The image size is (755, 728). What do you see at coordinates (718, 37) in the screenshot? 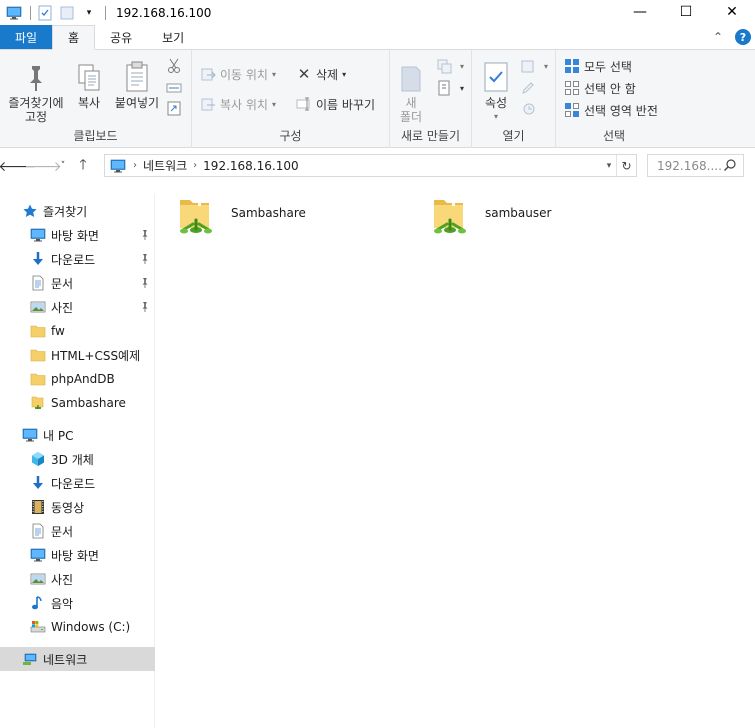
I see `collapse-ribbon-button: ⌃` at bounding box center [718, 37].